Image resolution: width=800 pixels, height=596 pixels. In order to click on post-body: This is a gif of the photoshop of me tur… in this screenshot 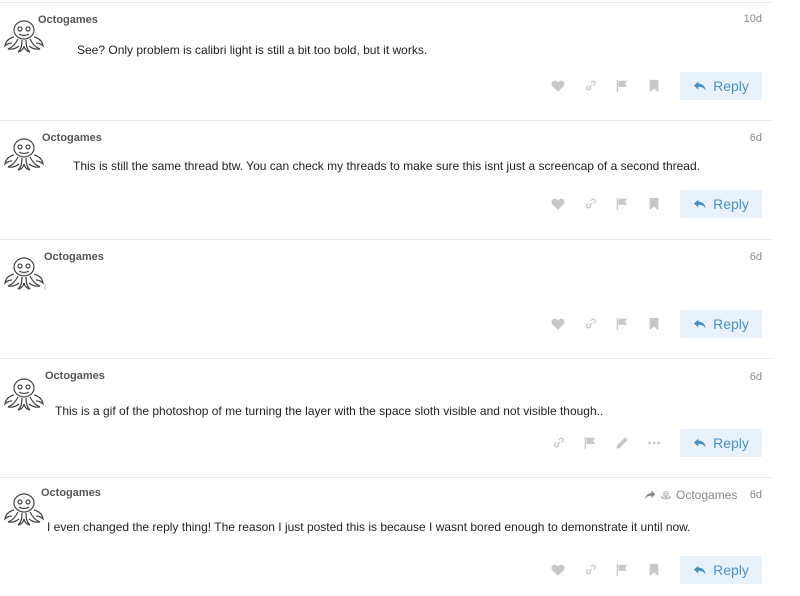, I will do `click(329, 411)`.